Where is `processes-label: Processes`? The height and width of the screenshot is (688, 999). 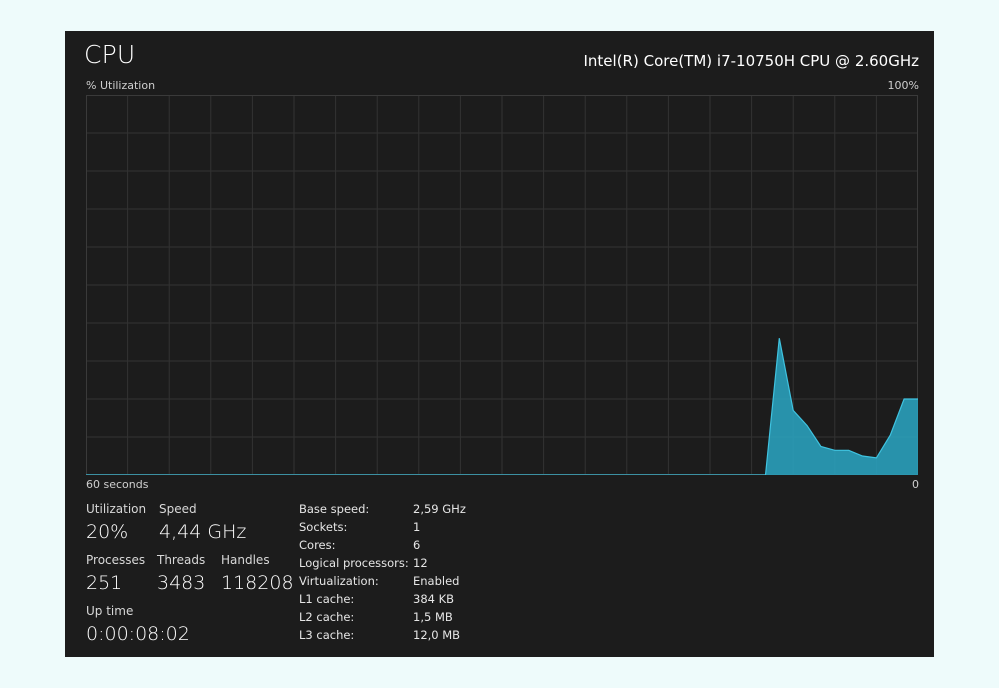
processes-label: Processes is located at coordinates (116, 560).